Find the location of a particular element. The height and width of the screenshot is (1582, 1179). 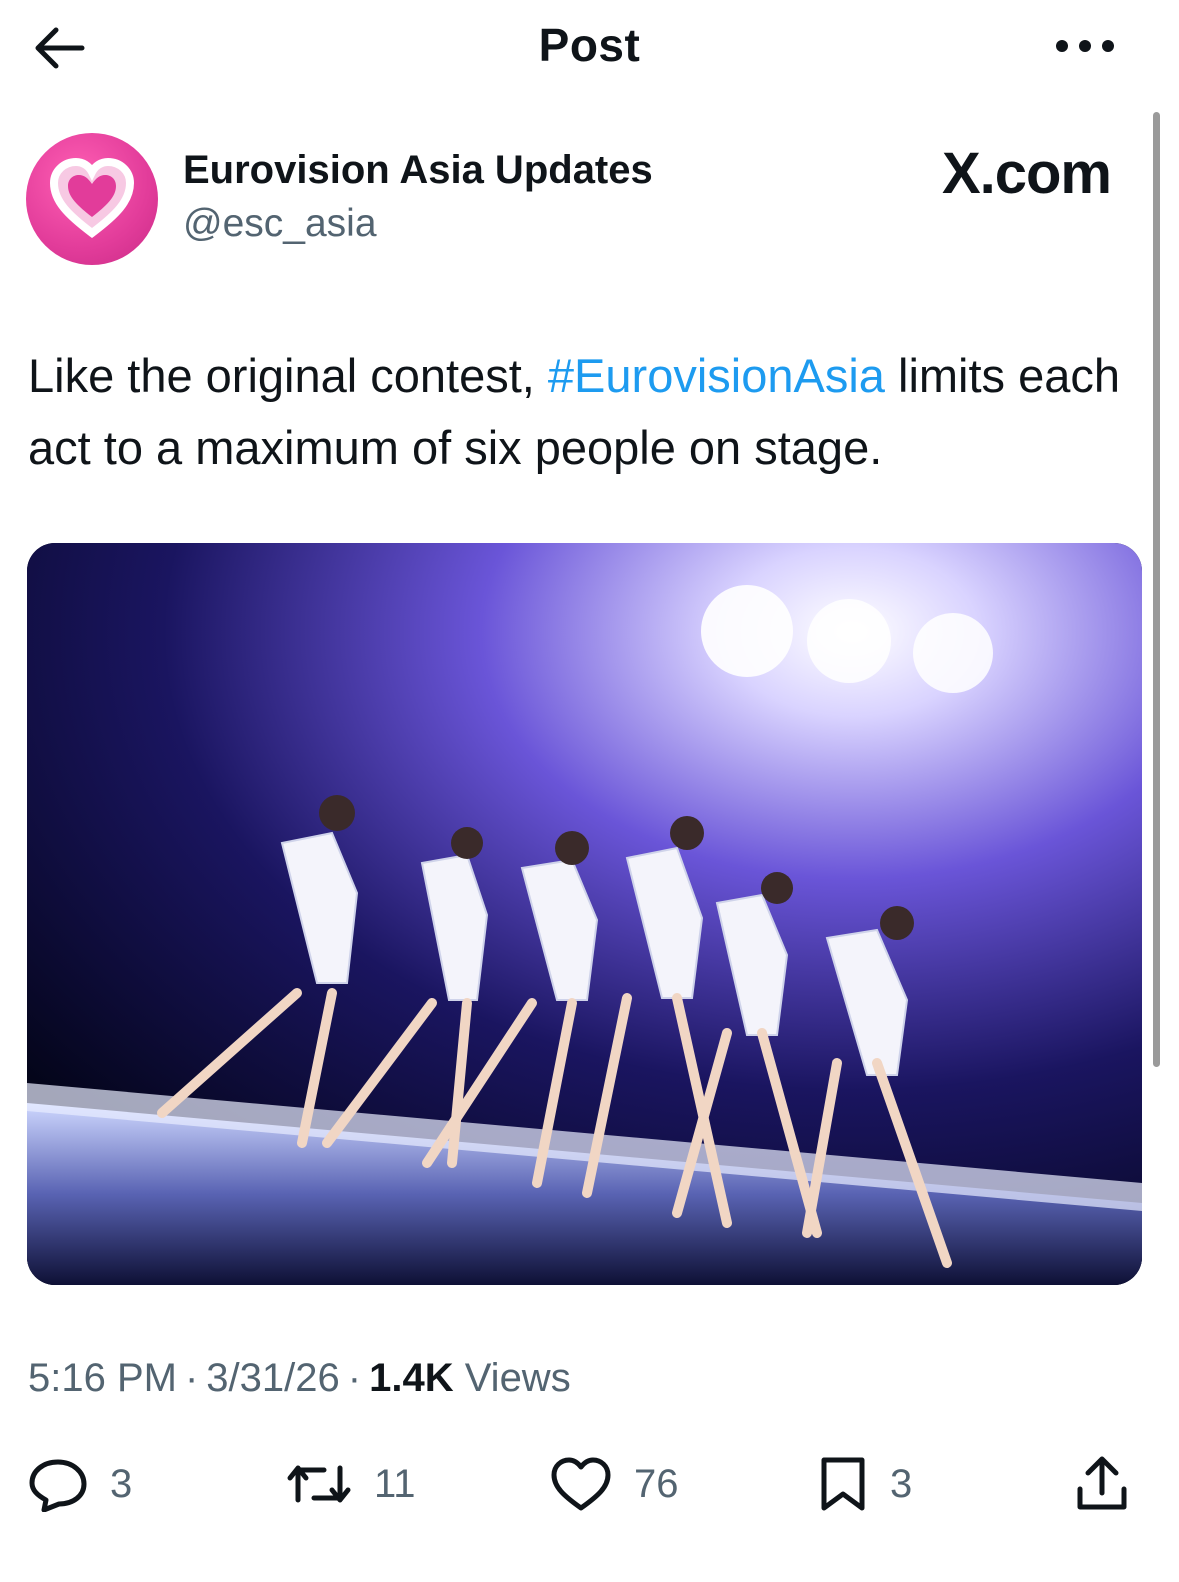

bookmark-icon is located at coordinates (843, 1484).